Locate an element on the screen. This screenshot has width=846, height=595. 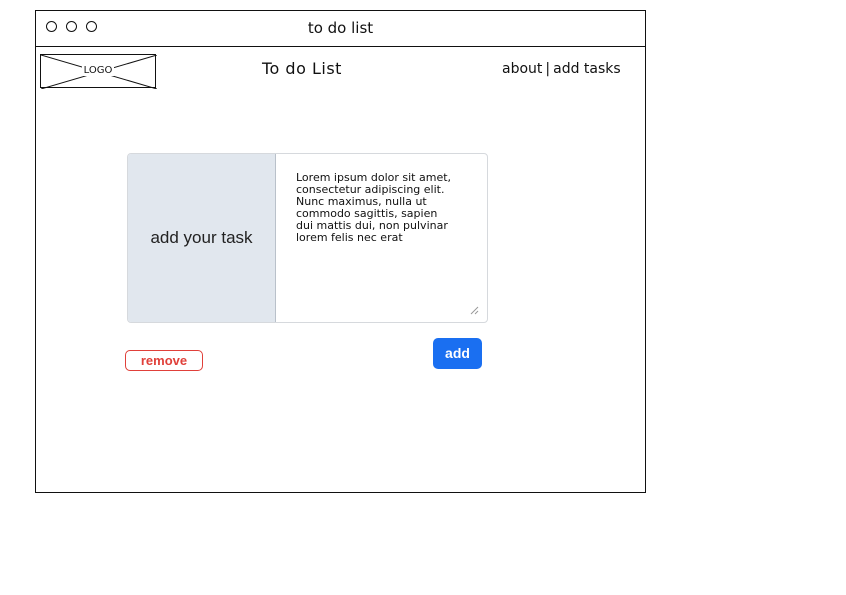
window-title: to do list is located at coordinates (340, 28).